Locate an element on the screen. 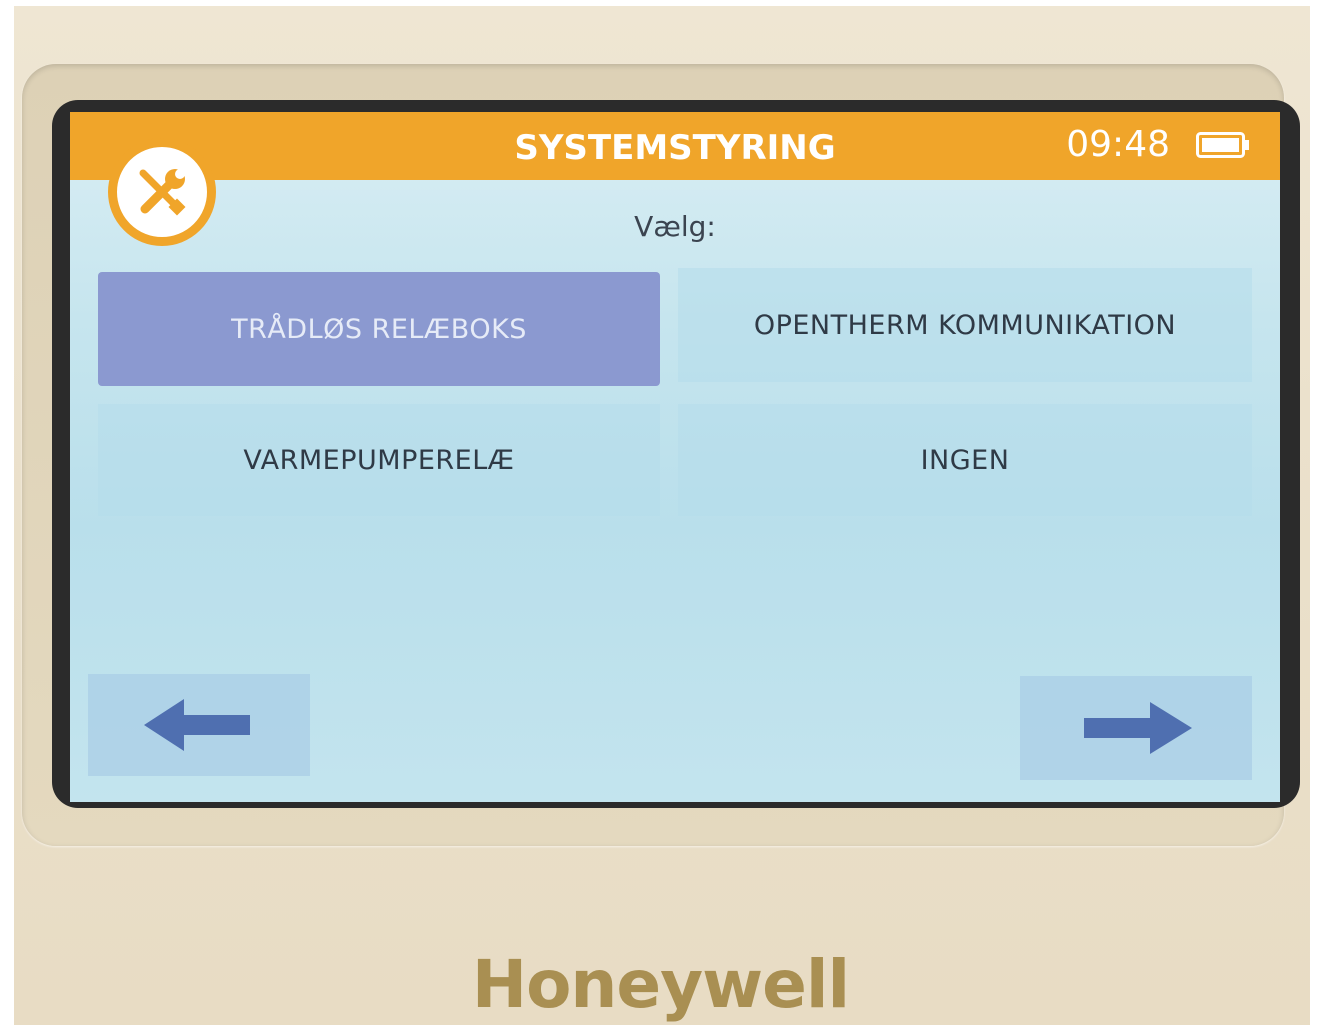  battery-full-icon is located at coordinates (1222, 145).